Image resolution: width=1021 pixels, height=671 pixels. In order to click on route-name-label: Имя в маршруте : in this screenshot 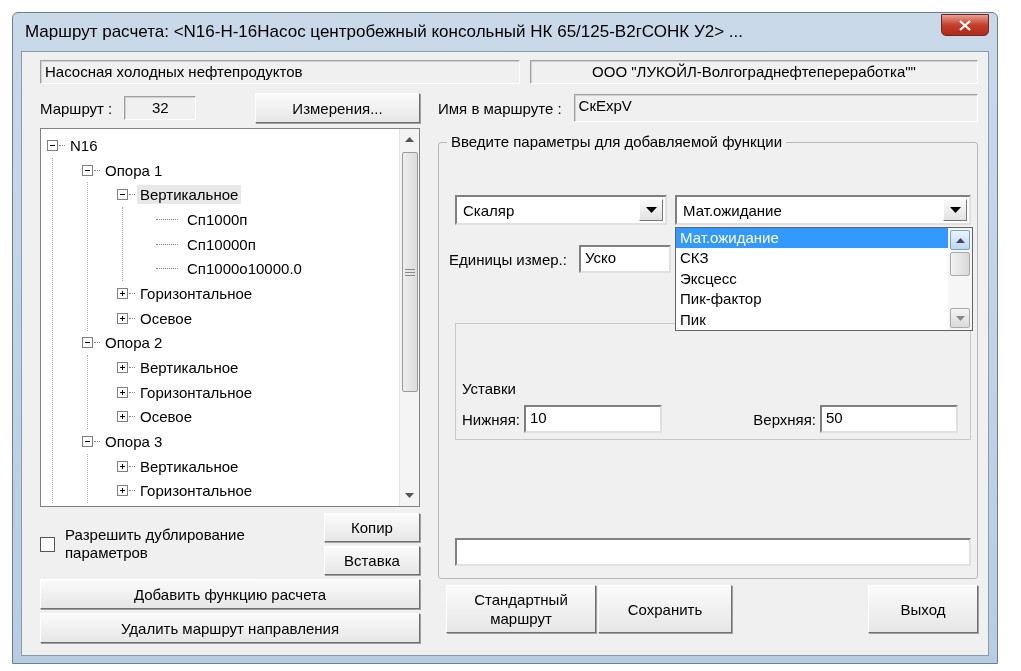, I will do `click(500, 108)`.